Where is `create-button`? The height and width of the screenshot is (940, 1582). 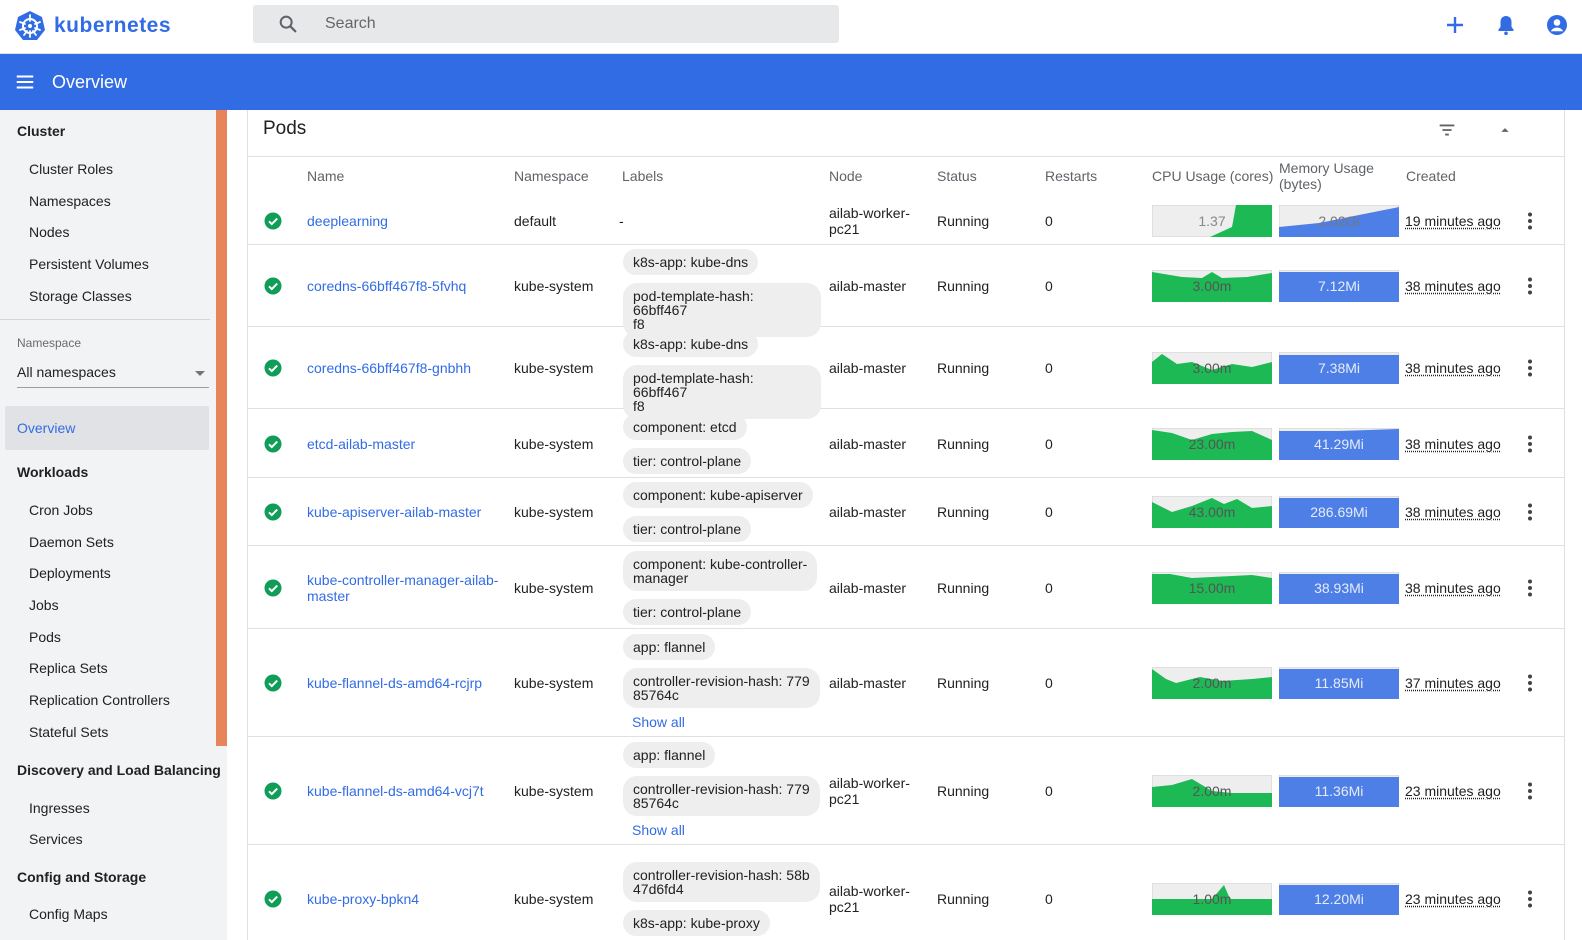
create-button is located at coordinates (1454, 25).